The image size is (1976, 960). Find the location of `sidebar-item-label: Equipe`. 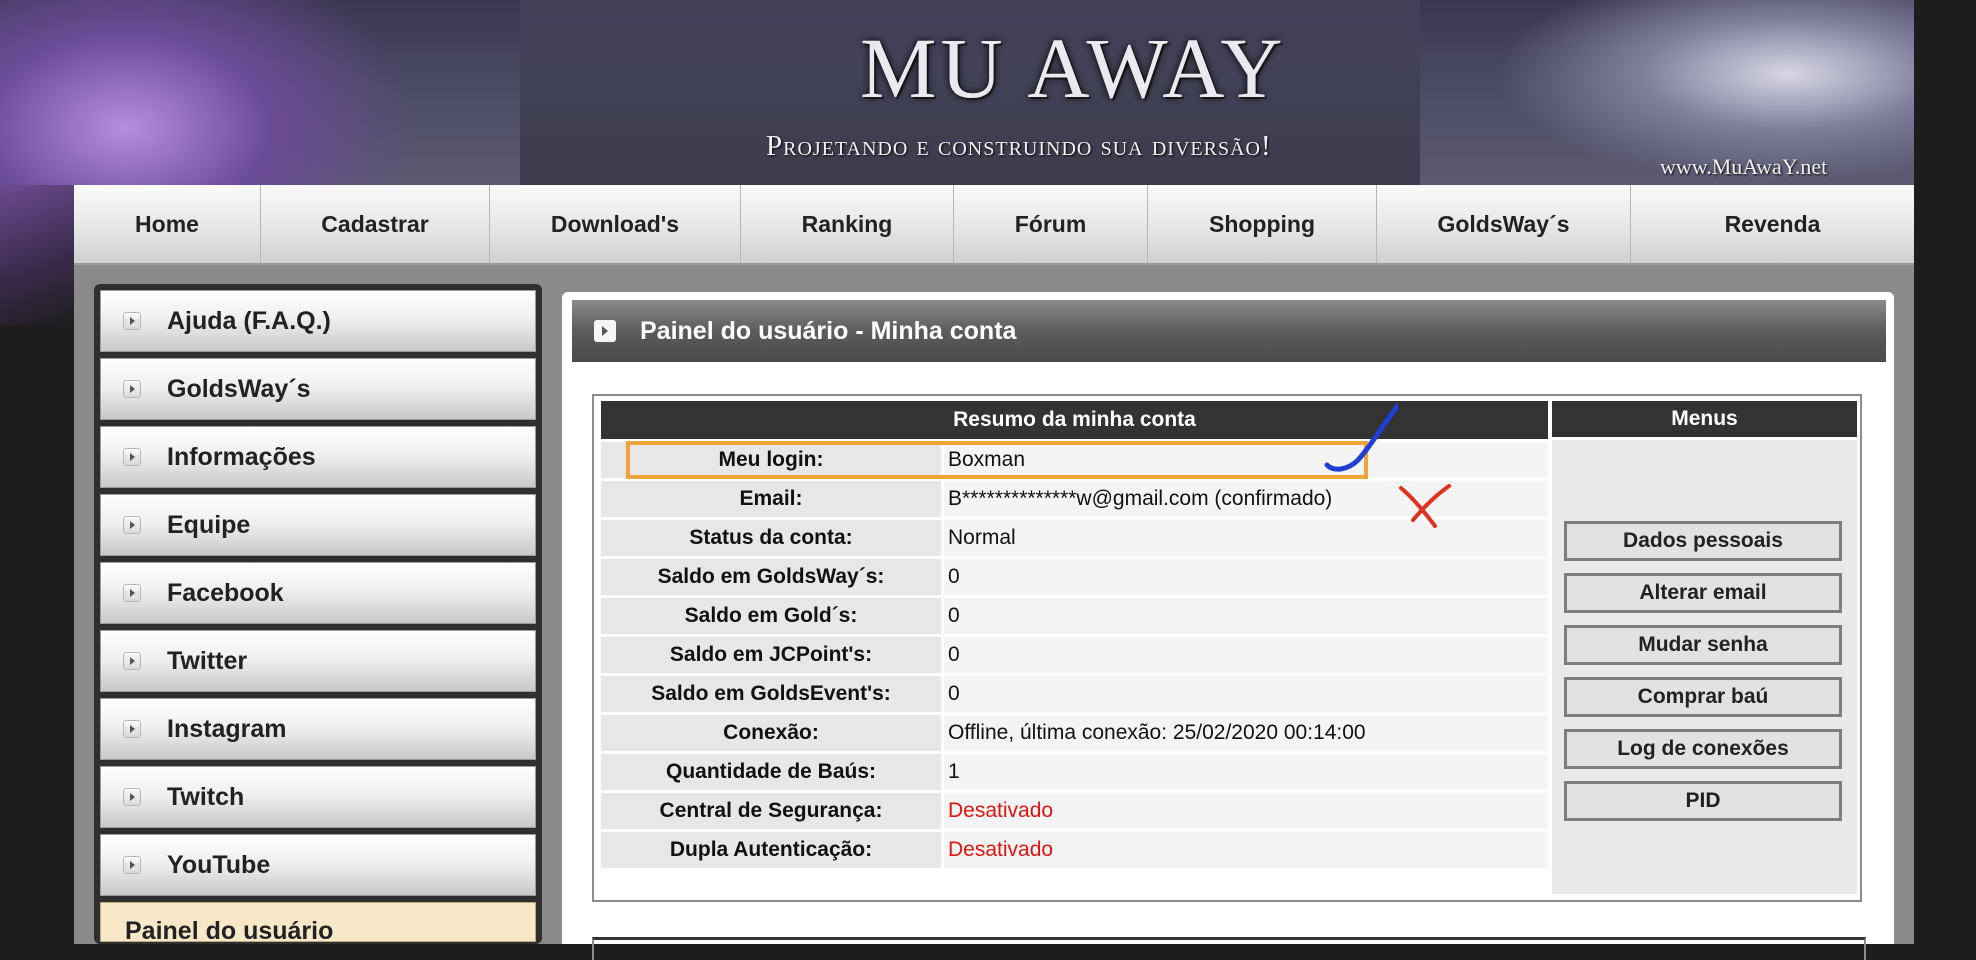

sidebar-item-label: Equipe is located at coordinates (209, 524).